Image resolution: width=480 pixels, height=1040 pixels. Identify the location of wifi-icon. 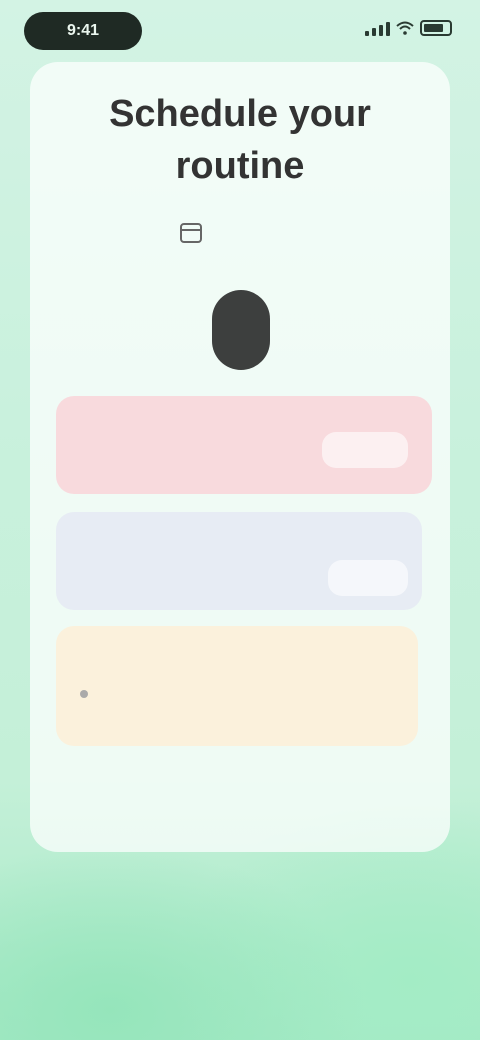
(405, 28).